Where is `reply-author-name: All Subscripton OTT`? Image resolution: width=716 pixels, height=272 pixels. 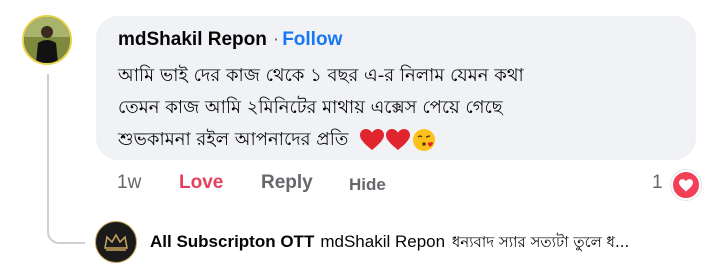
reply-author-name: All Subscripton OTT is located at coordinates (232, 241).